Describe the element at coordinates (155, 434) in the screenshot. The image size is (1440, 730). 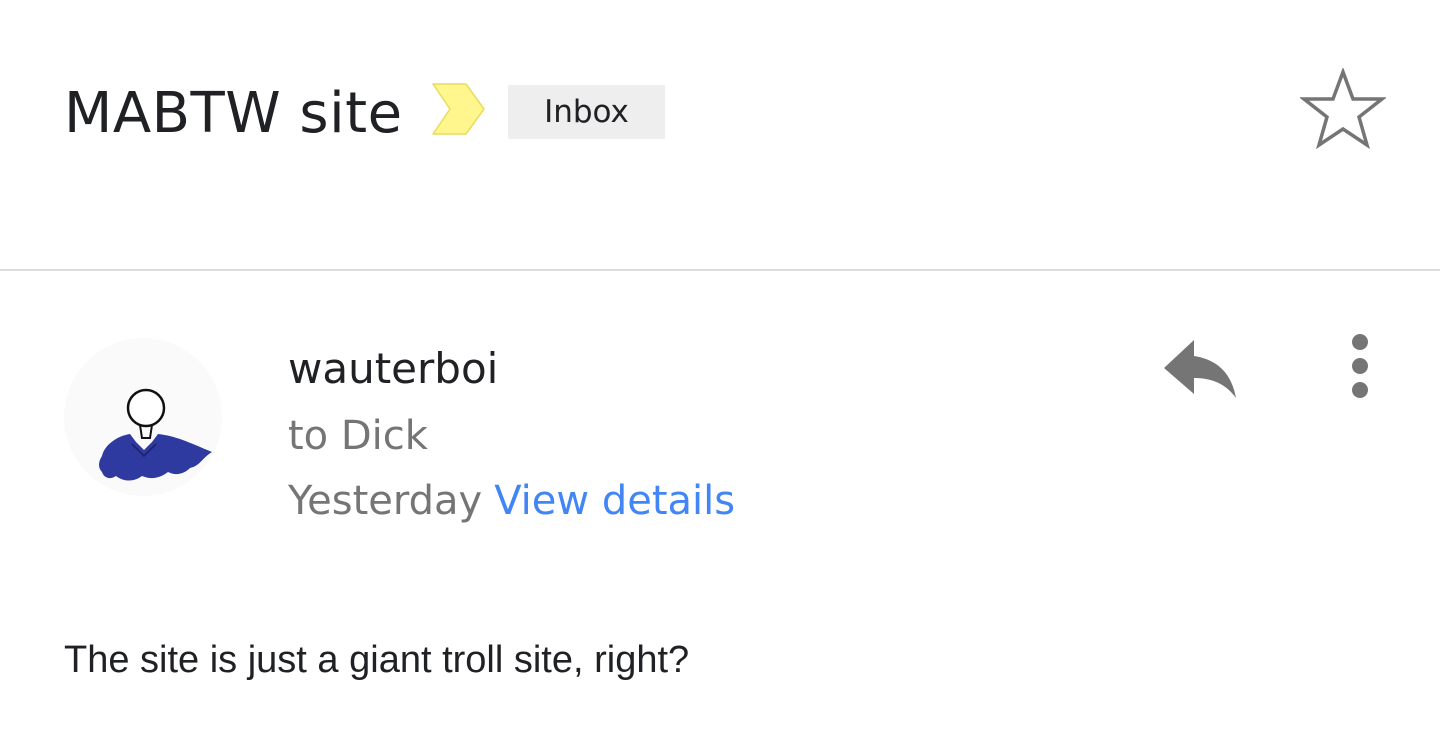
I see `person-avatar-icon` at that location.